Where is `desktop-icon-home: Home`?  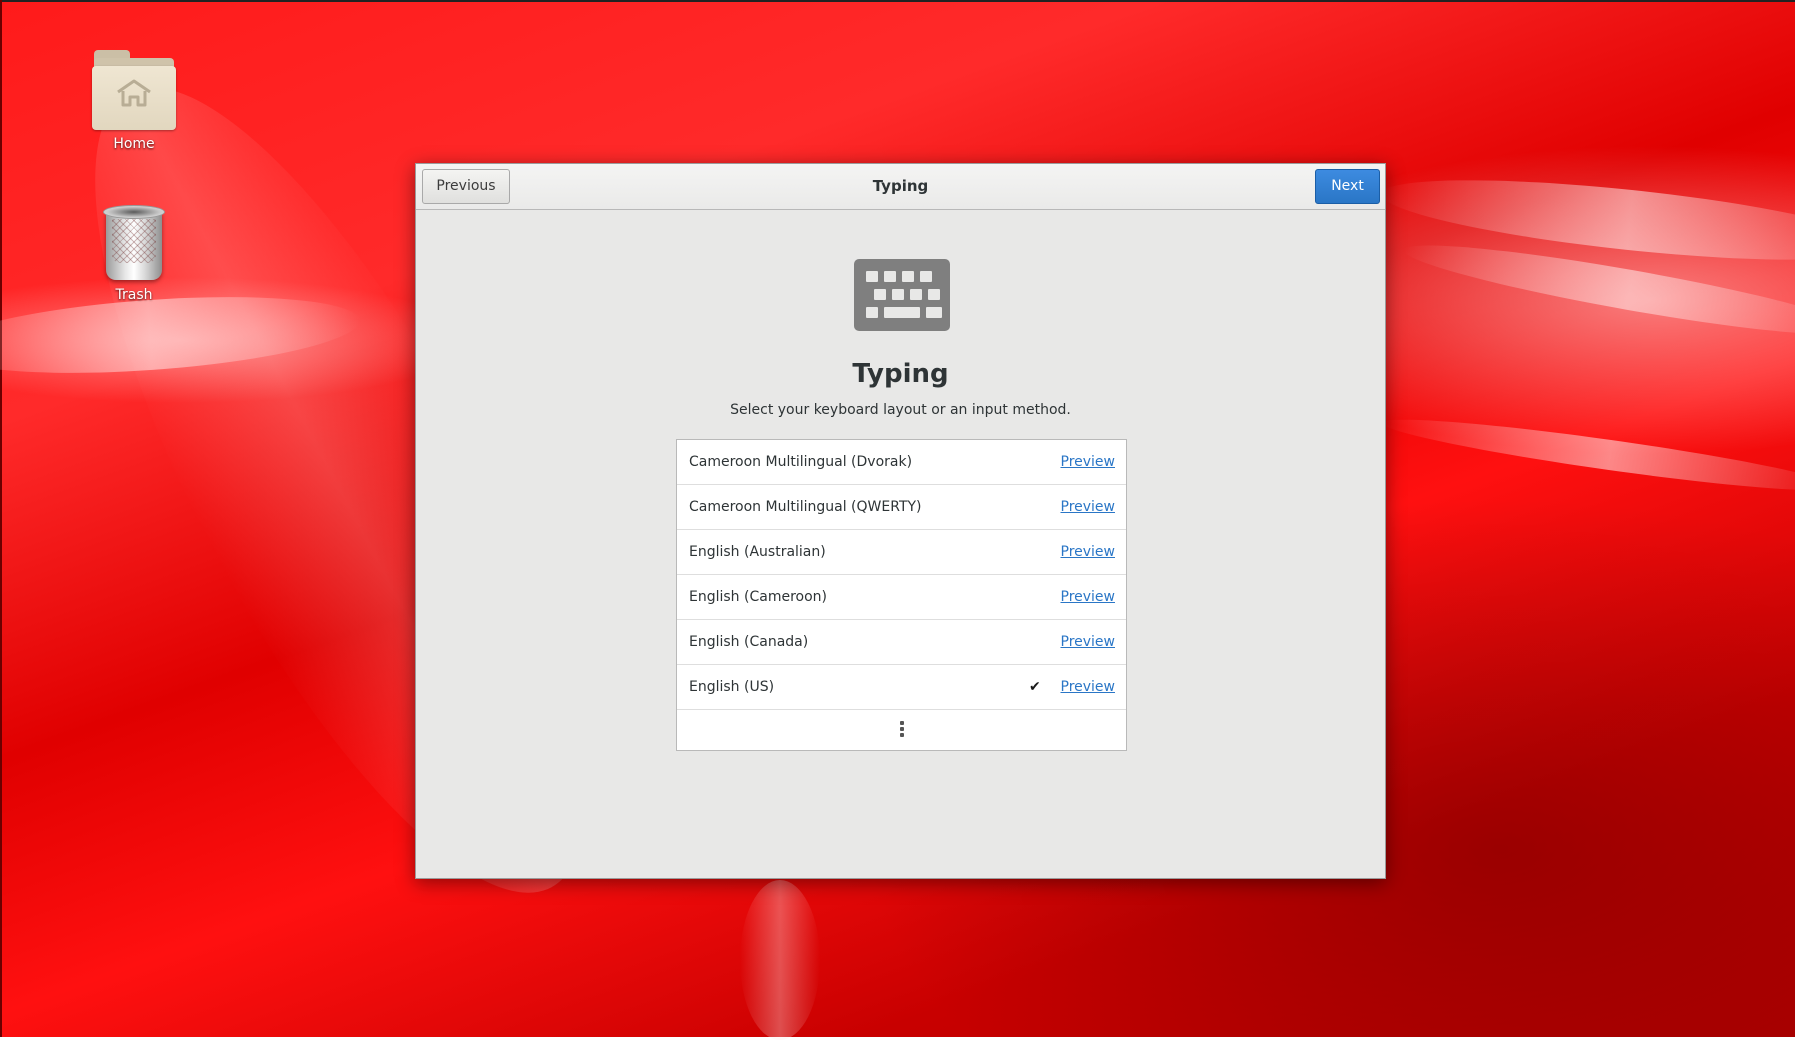 desktop-icon-home: Home is located at coordinates (134, 101).